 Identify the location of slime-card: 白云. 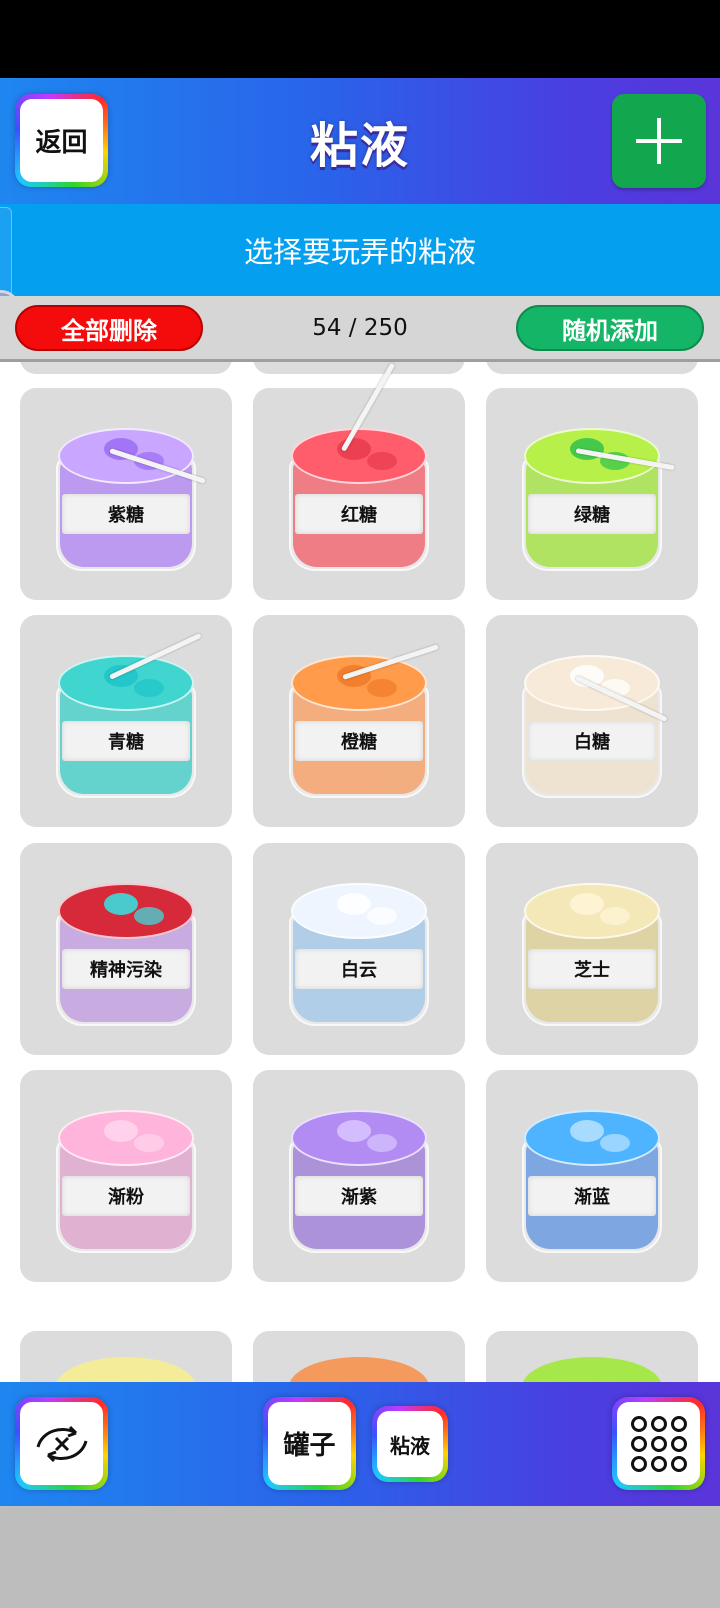
(359, 949).